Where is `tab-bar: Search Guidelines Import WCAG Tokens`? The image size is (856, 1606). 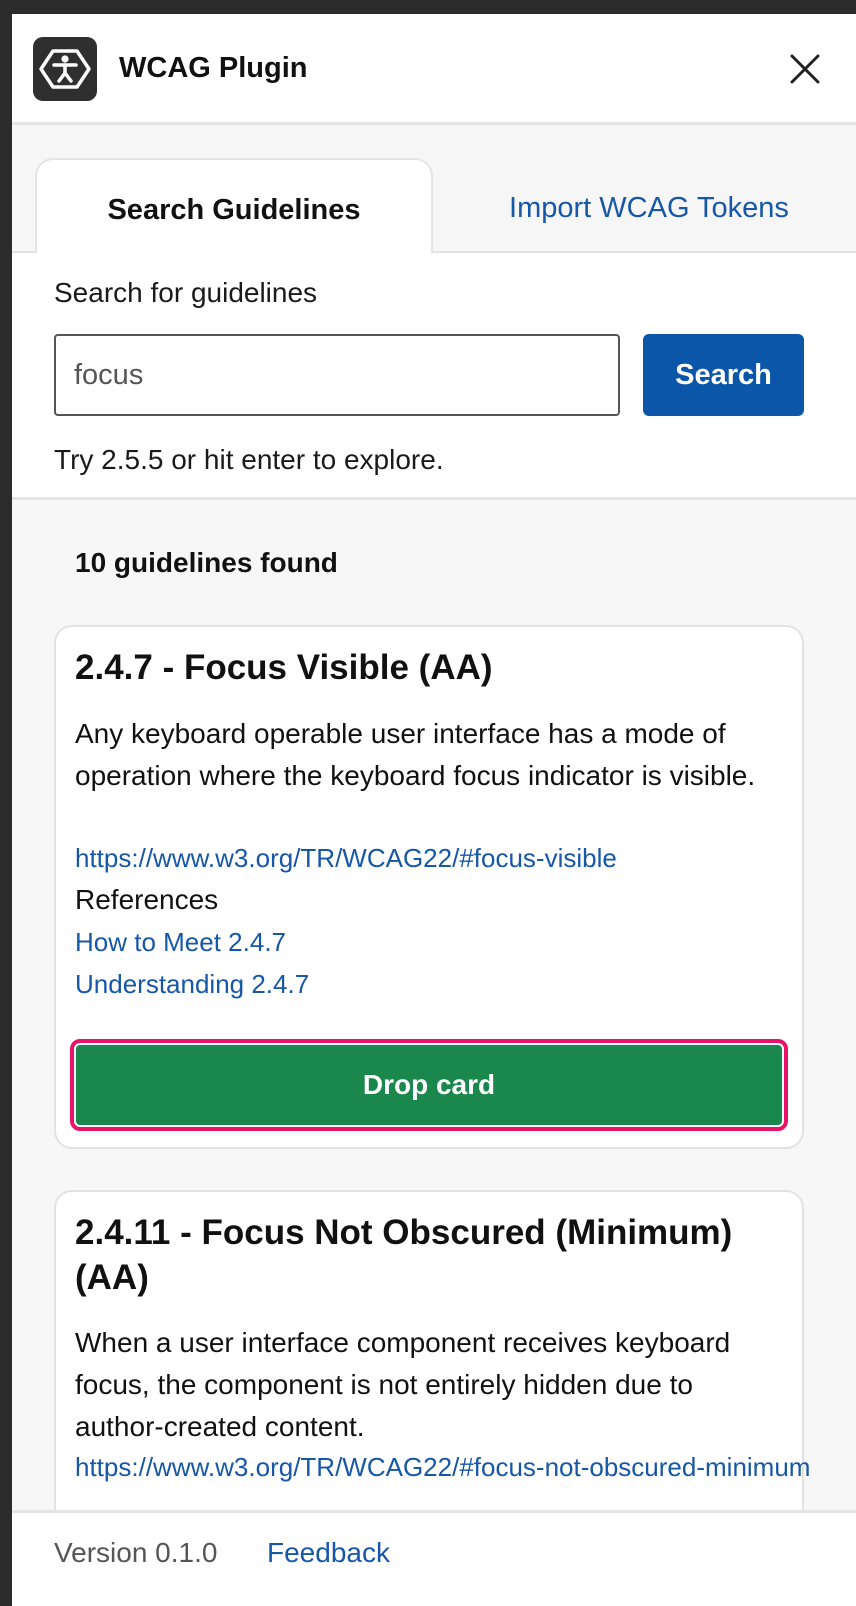 tab-bar: Search Guidelines Import WCAG Tokens is located at coordinates (434, 190).